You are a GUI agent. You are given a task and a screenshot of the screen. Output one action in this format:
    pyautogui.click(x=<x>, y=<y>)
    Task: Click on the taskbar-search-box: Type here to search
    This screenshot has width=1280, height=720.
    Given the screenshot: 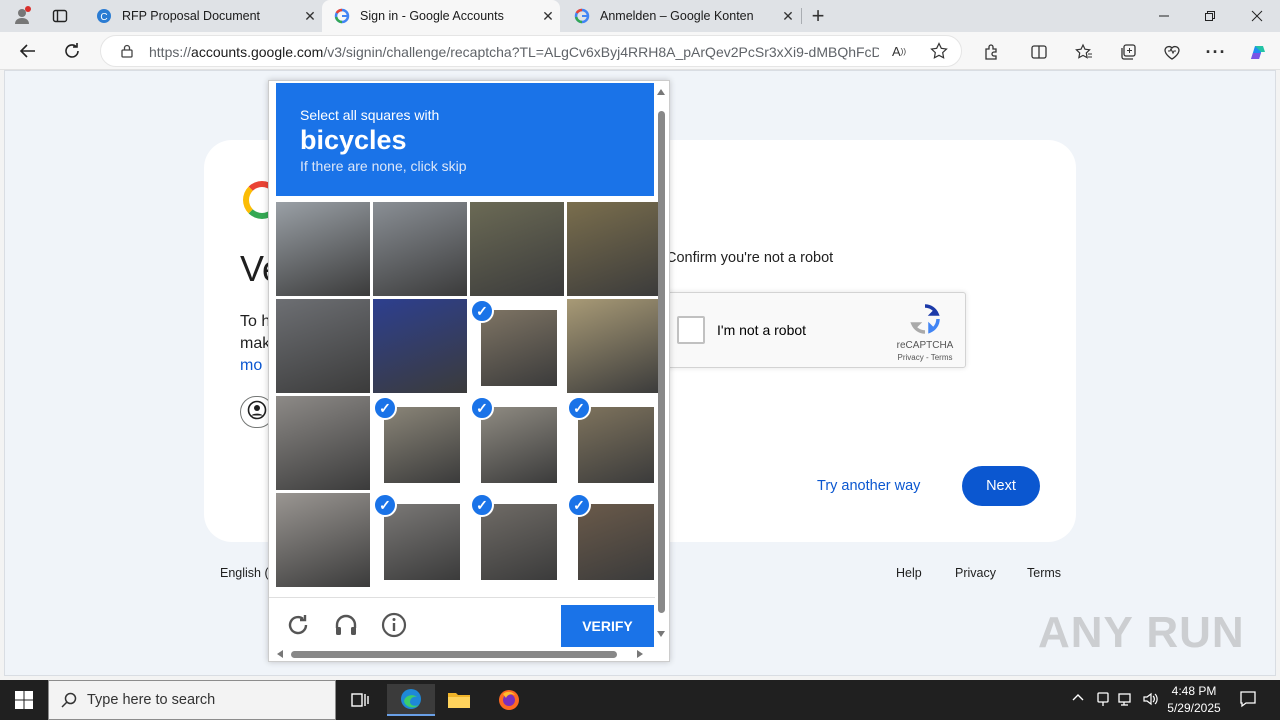 What is the action you would take?
    pyautogui.click(x=192, y=700)
    